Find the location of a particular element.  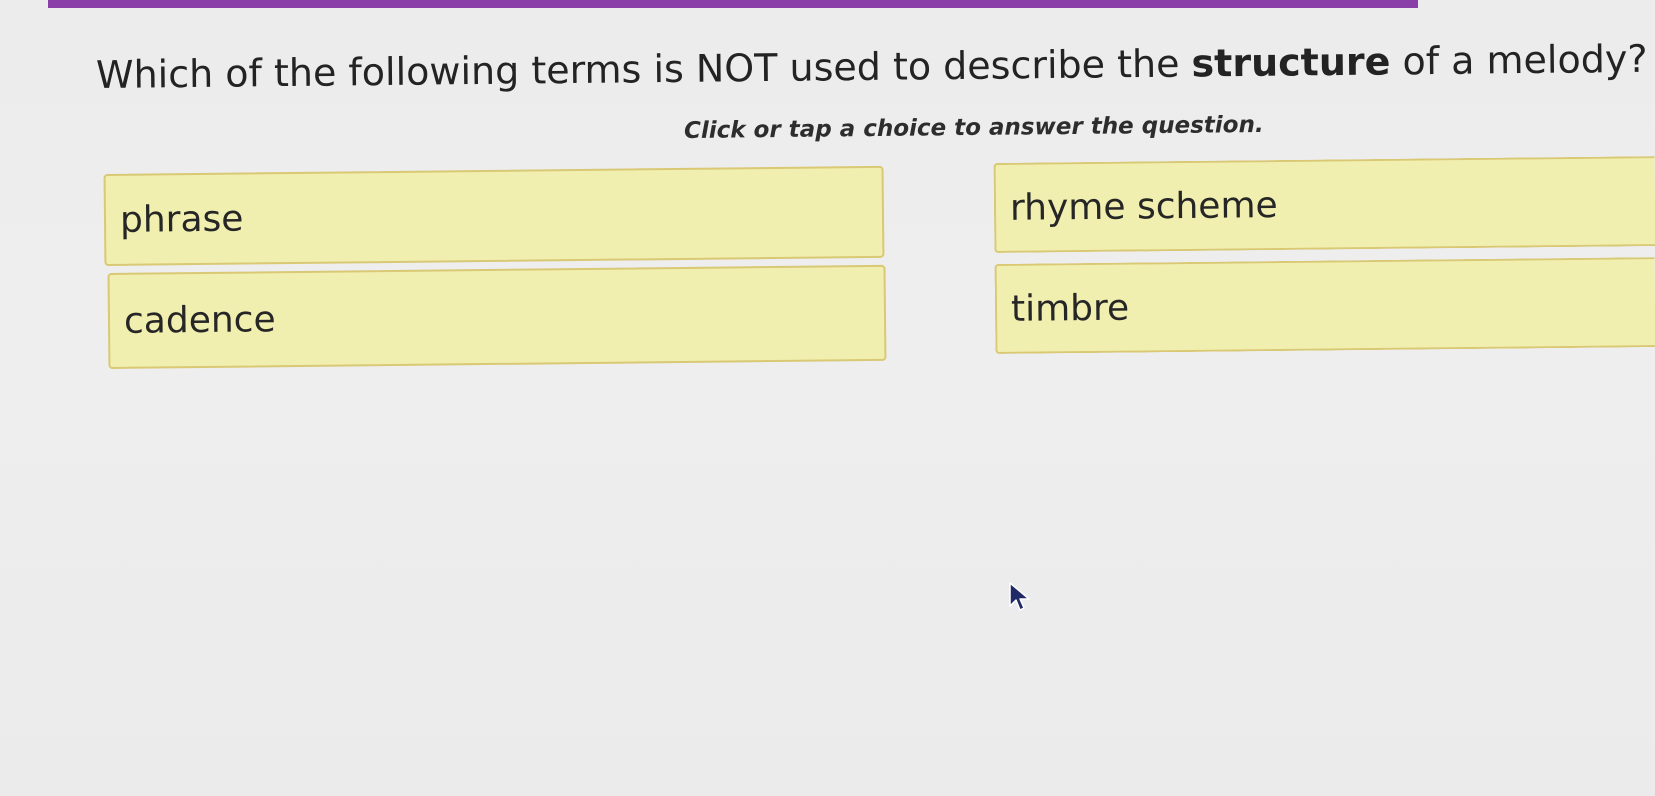

choice-label: cadence is located at coordinates (199, 320).